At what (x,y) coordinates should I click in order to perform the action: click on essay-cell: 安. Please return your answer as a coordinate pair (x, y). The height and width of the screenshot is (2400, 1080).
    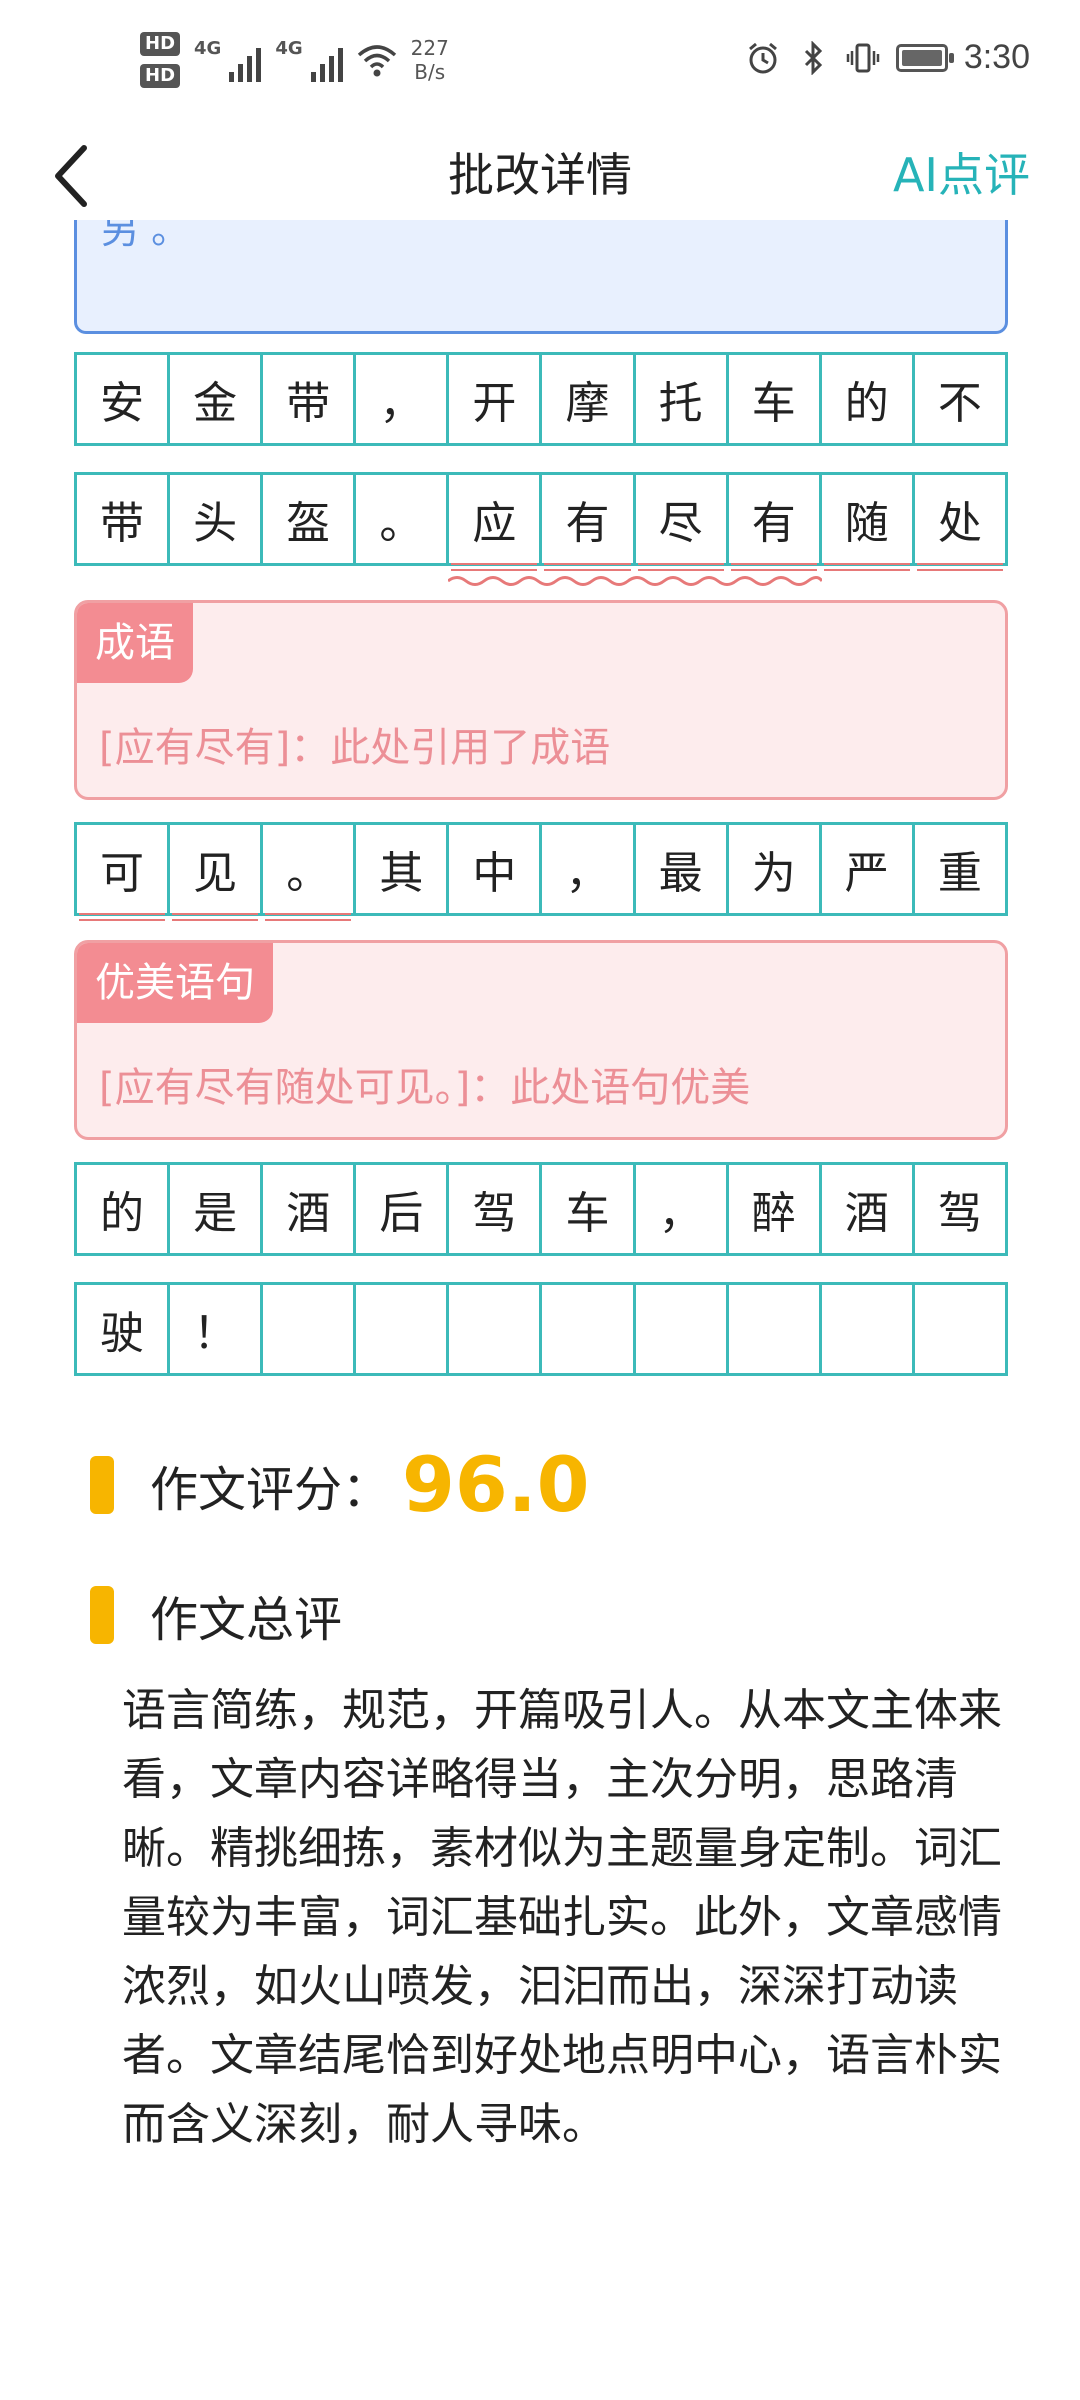
    Looking at the image, I should click on (124, 399).